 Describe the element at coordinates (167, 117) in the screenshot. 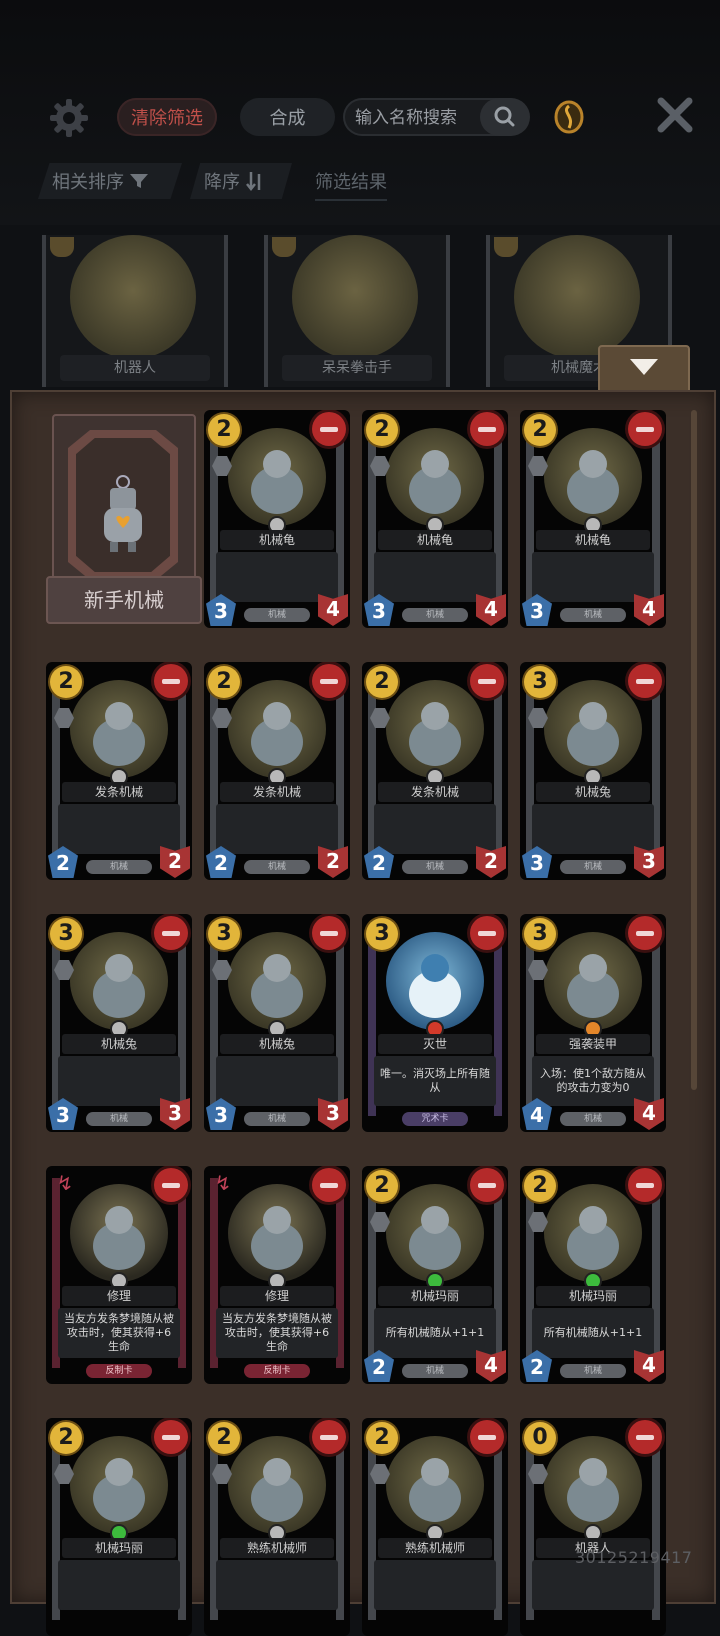

I see `clear-filter-button: 清除筛选` at that location.